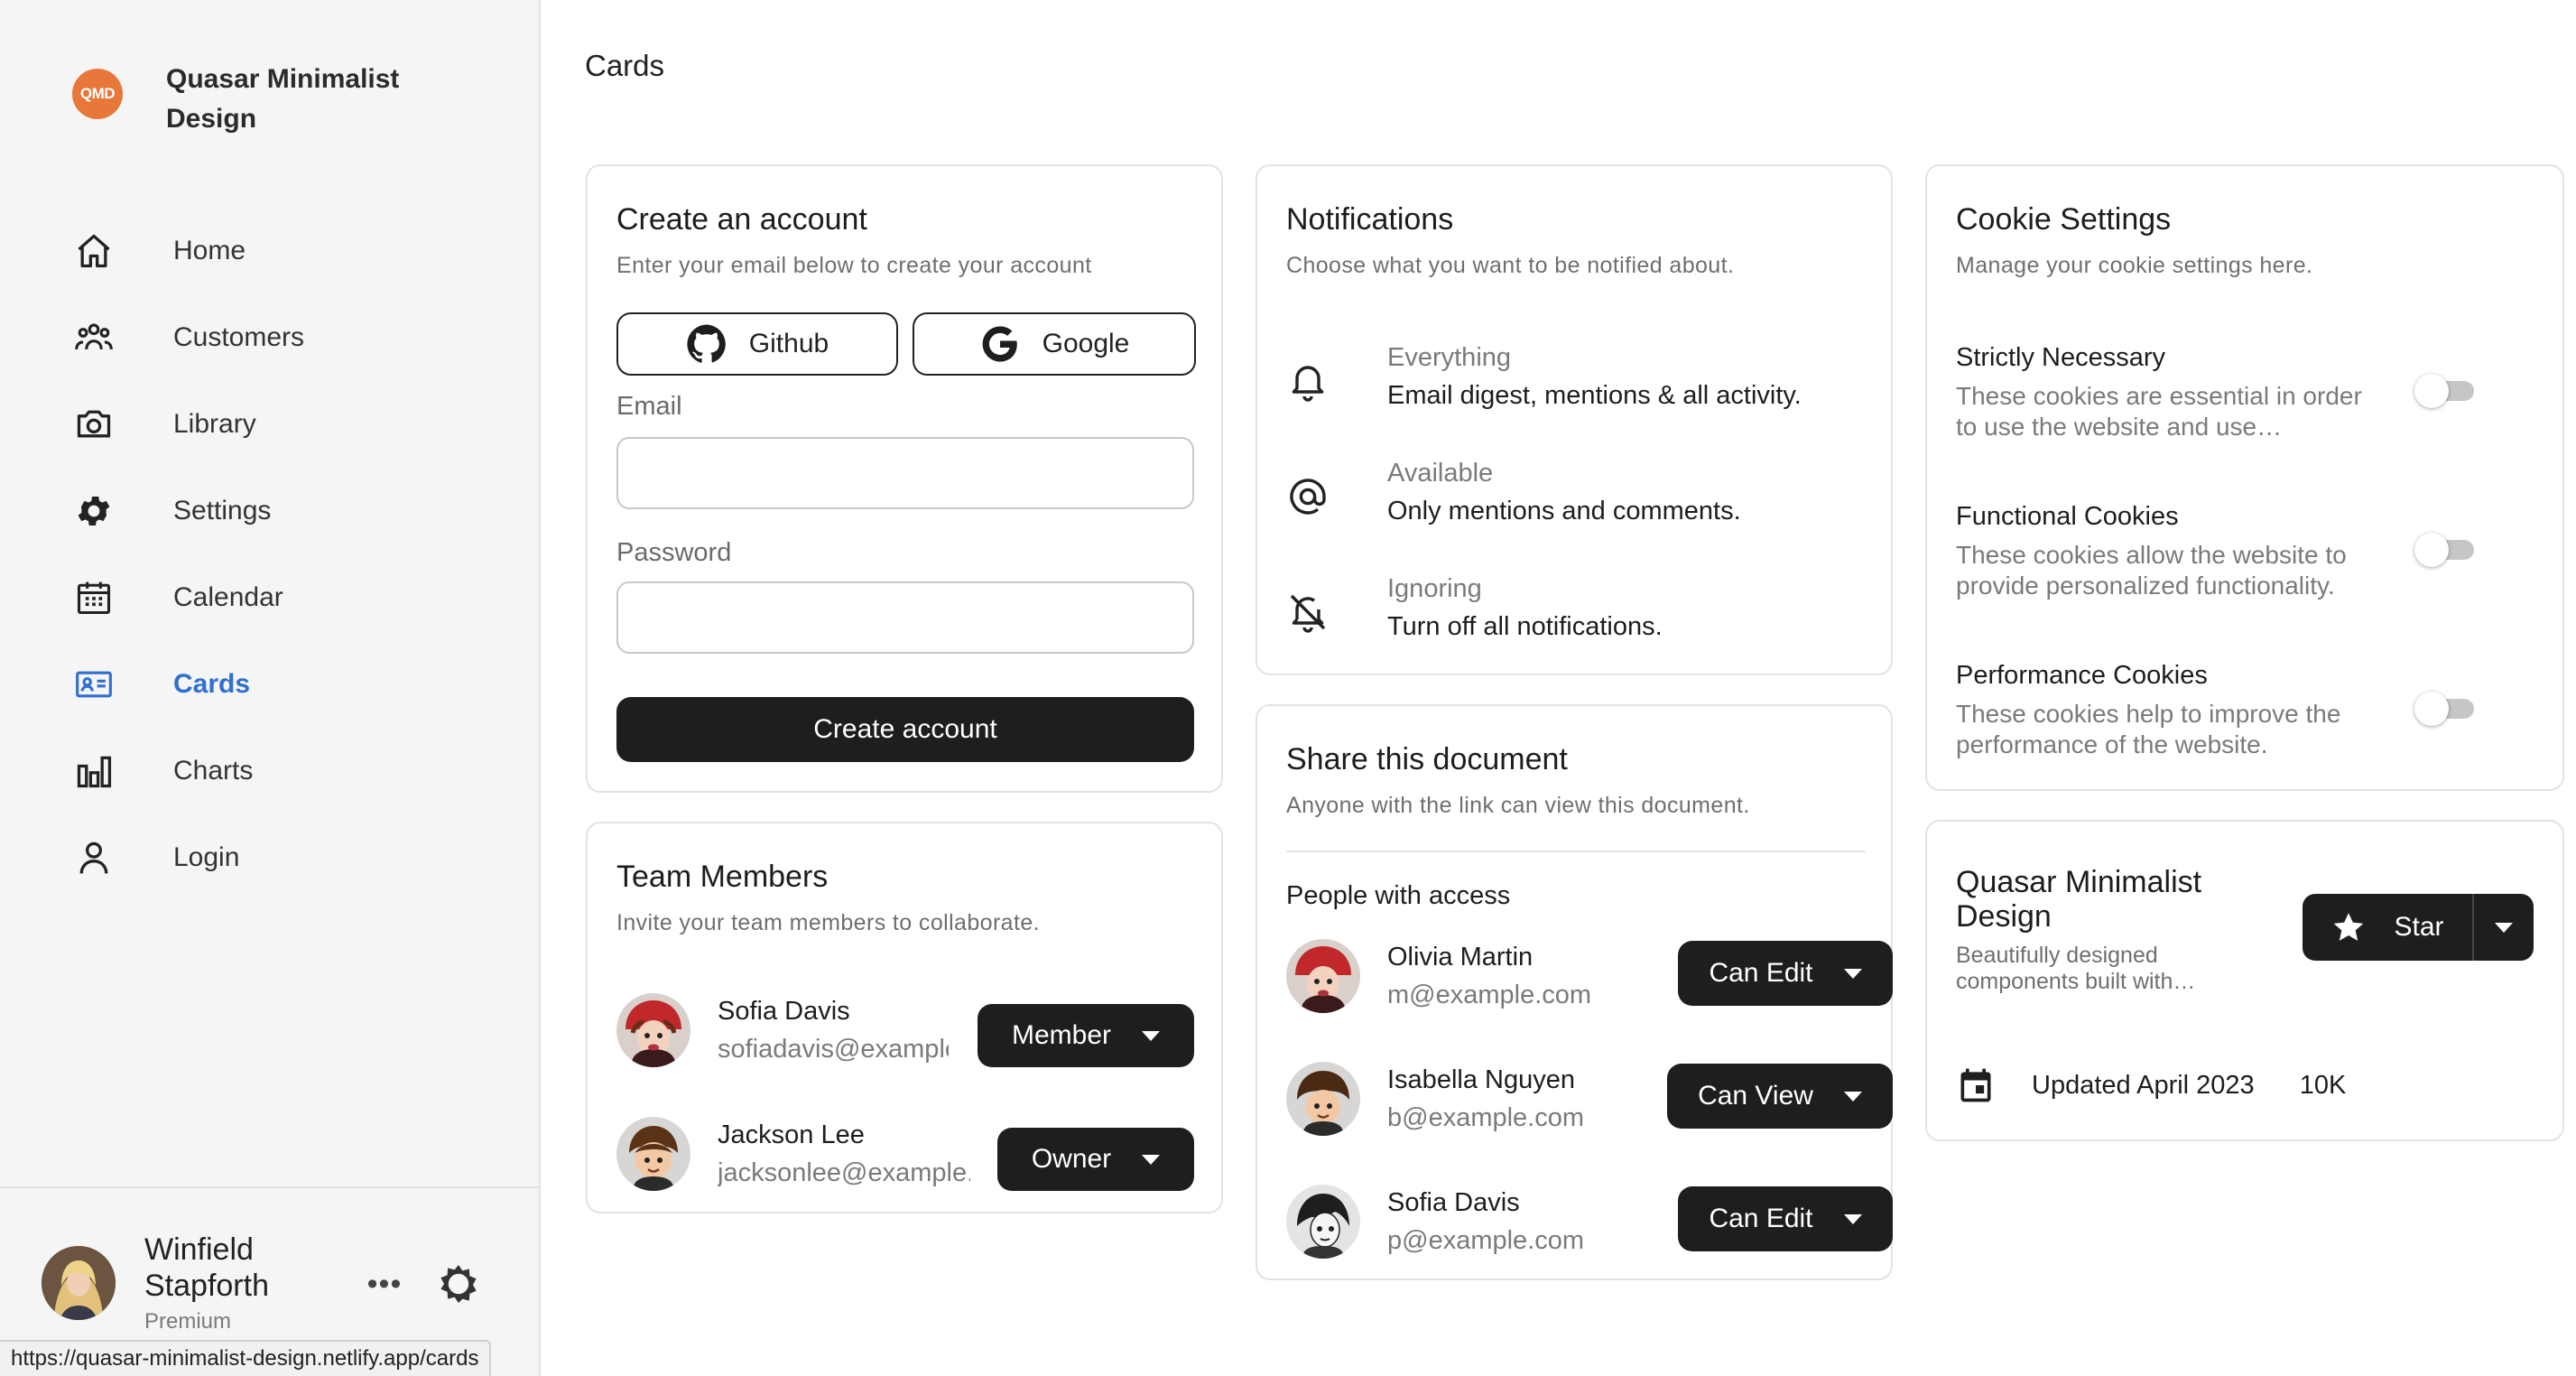  Describe the element at coordinates (2444, 550) in the screenshot. I see `functional-cookies-toggle` at that location.